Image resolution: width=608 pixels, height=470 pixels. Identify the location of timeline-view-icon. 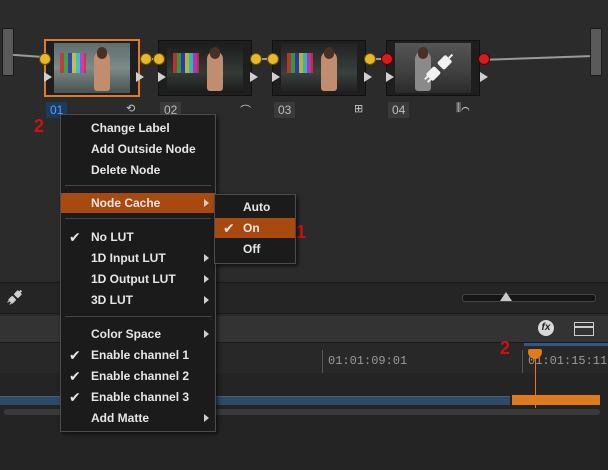
(584, 329).